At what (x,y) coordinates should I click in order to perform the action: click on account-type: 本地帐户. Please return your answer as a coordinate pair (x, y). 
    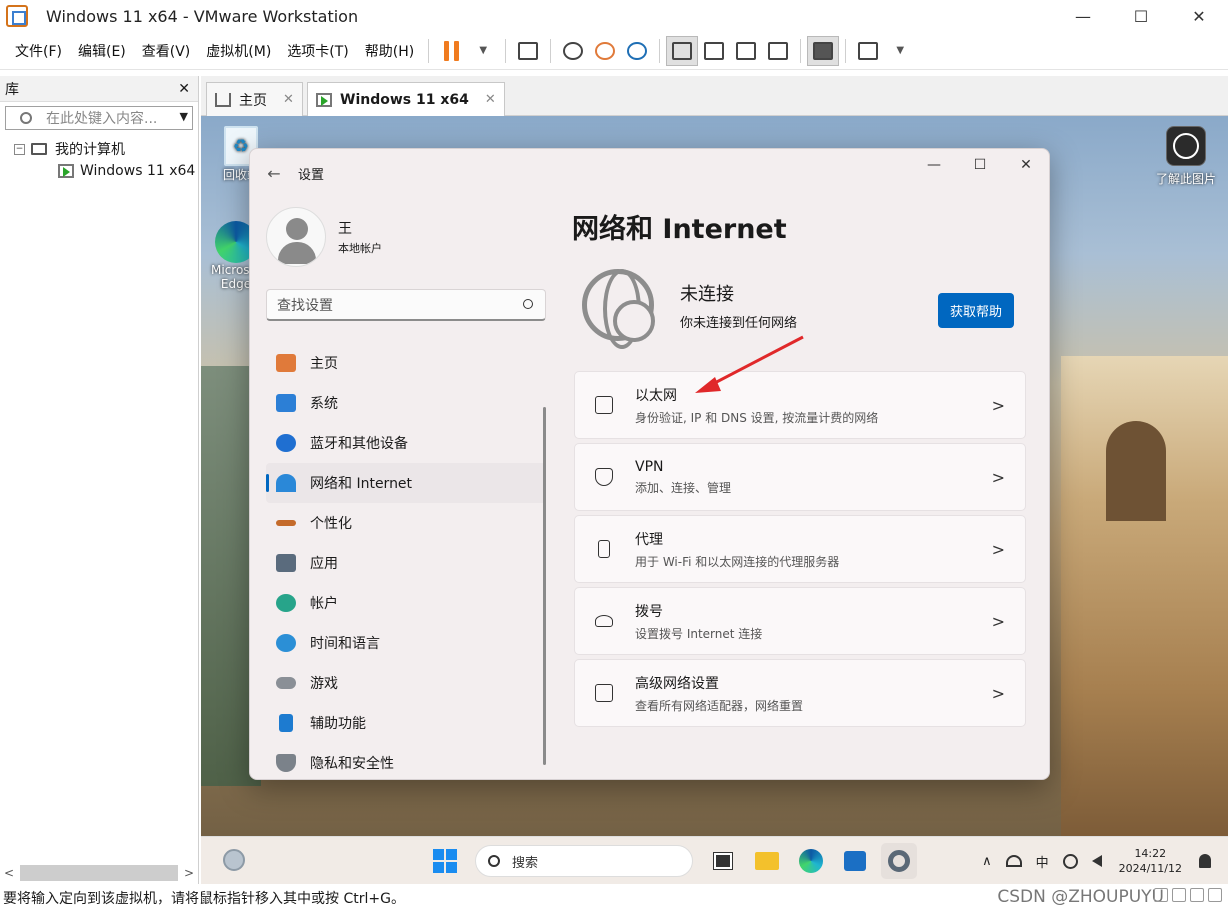
    Looking at the image, I should click on (360, 248).